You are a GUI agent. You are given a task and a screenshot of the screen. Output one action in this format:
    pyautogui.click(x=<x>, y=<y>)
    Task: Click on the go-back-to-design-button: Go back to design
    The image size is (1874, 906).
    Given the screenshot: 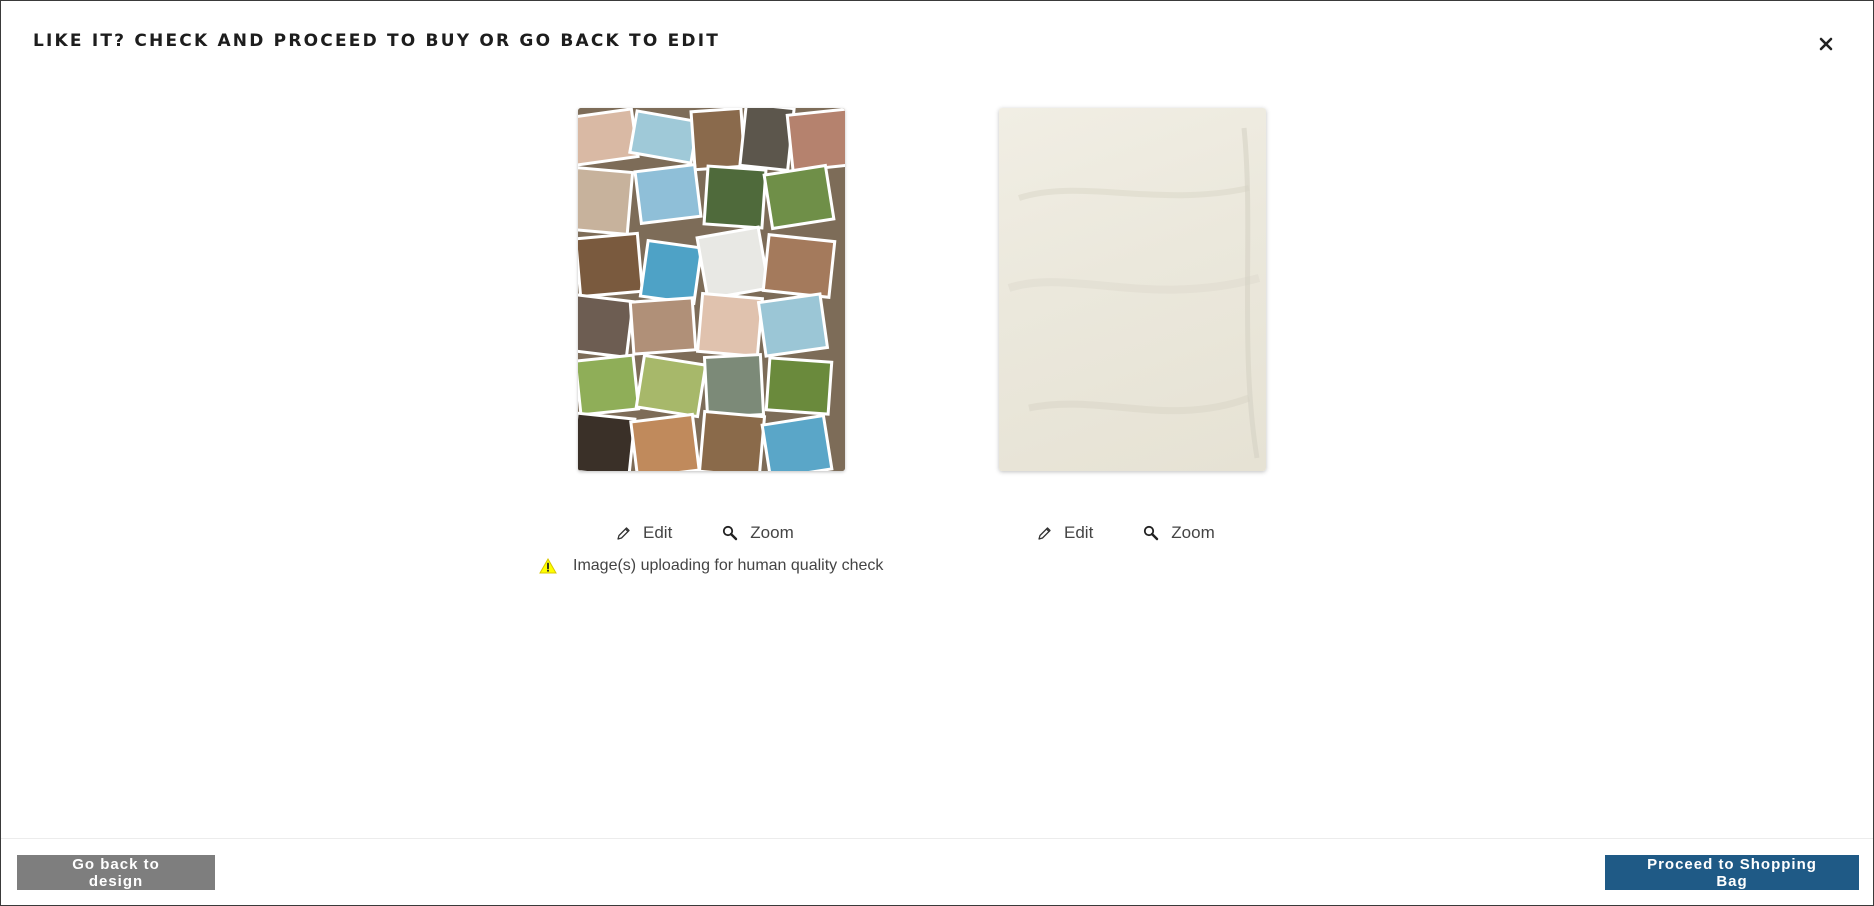 What is the action you would take?
    pyautogui.click(x=116, y=872)
    